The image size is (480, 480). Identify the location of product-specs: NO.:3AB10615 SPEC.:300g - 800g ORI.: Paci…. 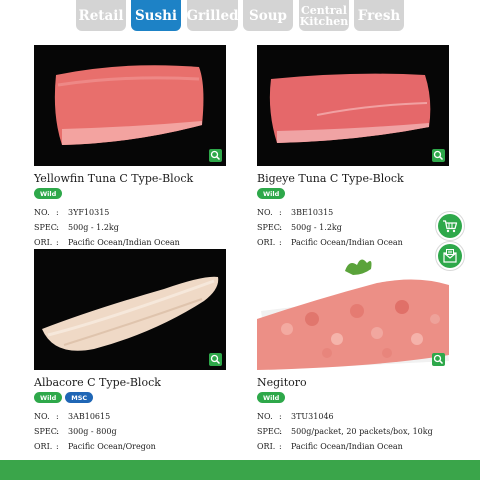
(154, 431).